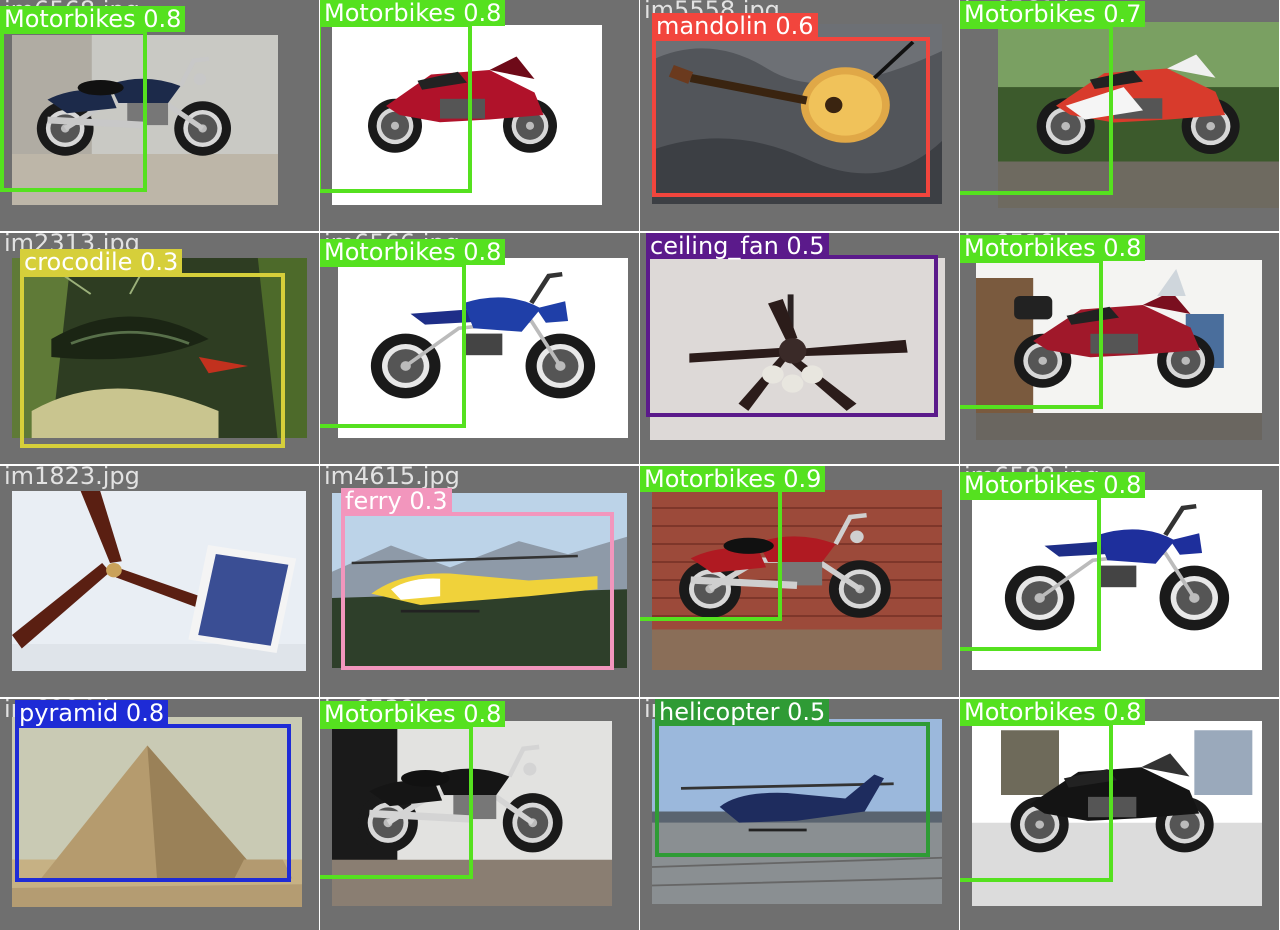 The height and width of the screenshot is (930, 1280). I want to click on detection-tile: im6588.jpgMotorbikes 0.8, so click(1119, 581).